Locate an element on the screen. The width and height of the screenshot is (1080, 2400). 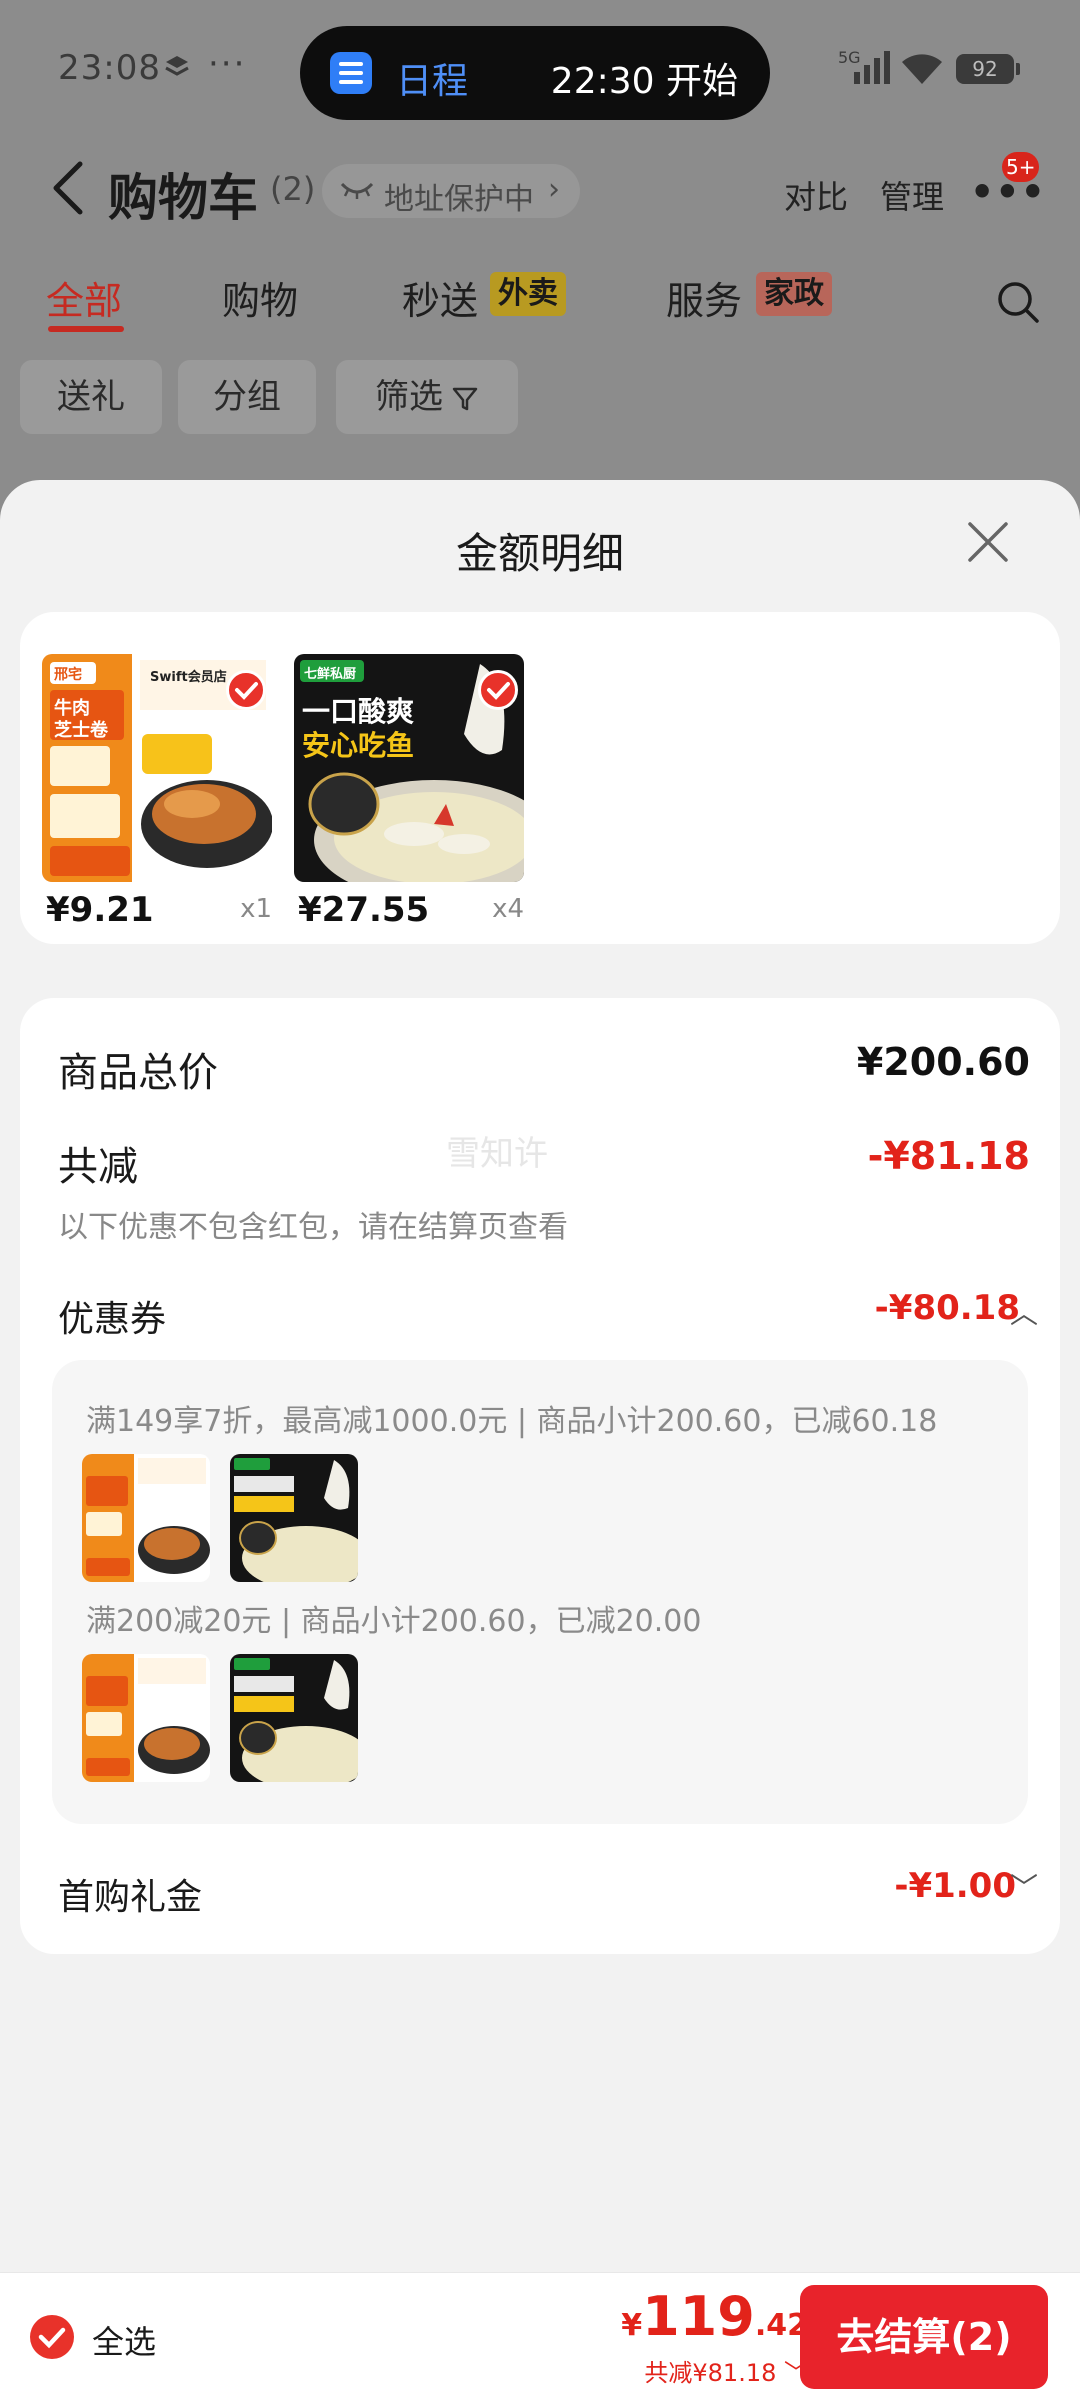
battery-icon: 92 is located at coordinates (988, 69).